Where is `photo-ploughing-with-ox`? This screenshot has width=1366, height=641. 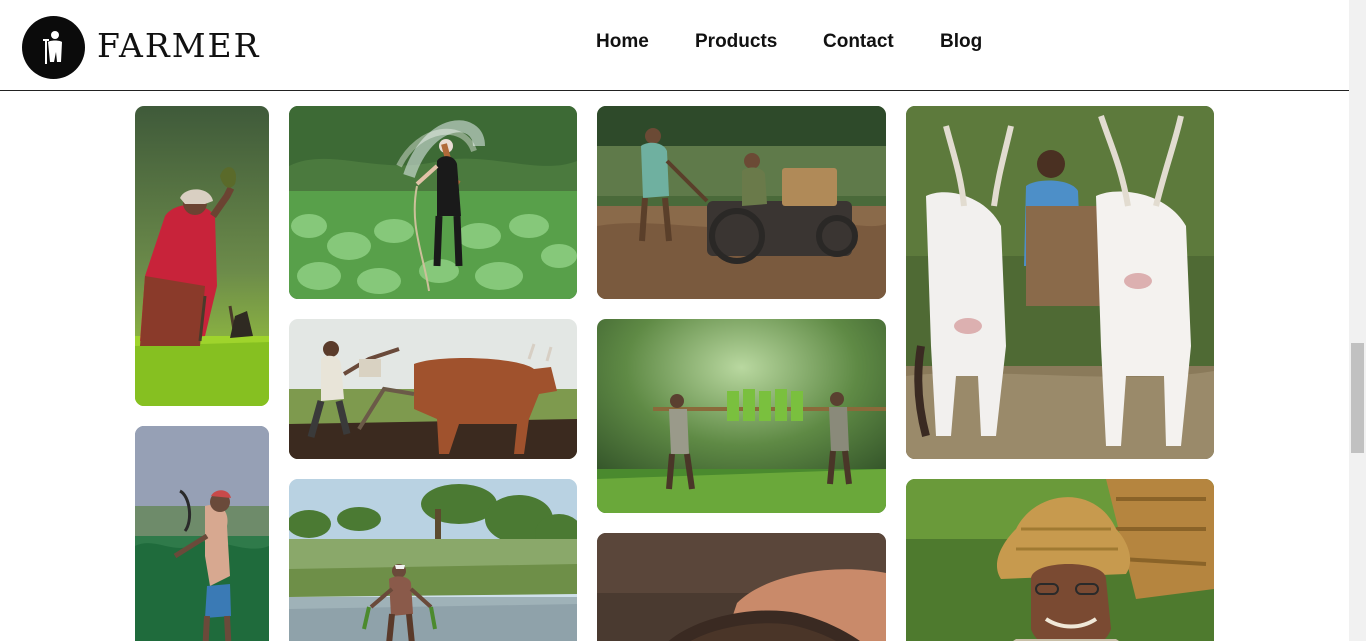
photo-ploughing-with-ox is located at coordinates (433, 389).